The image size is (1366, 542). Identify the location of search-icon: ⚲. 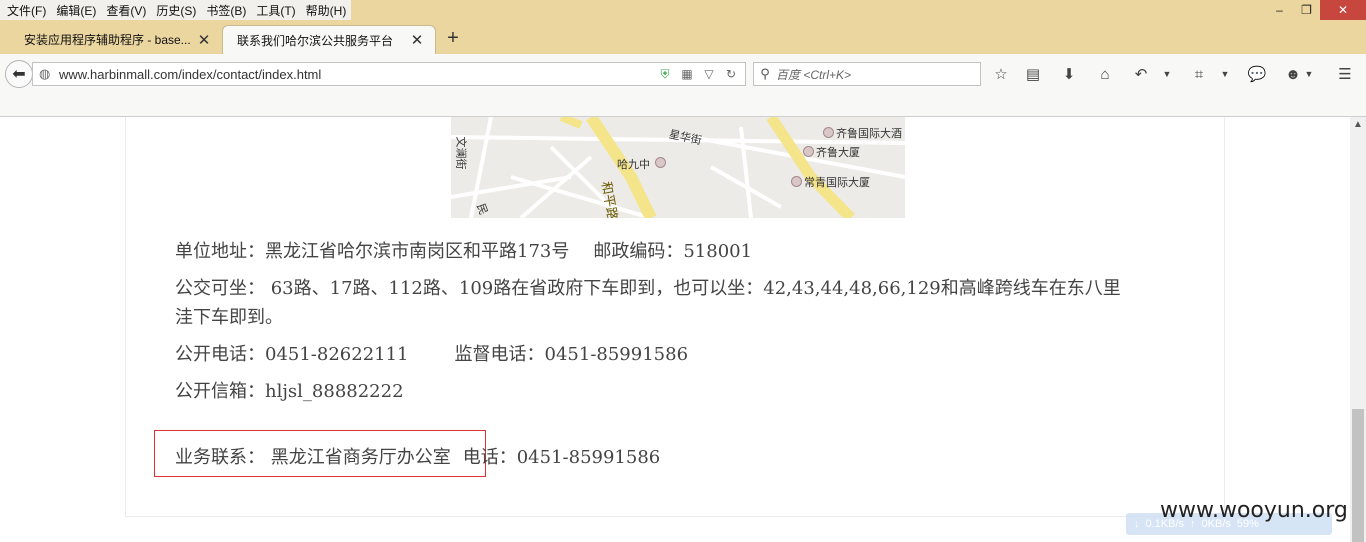
(765, 73).